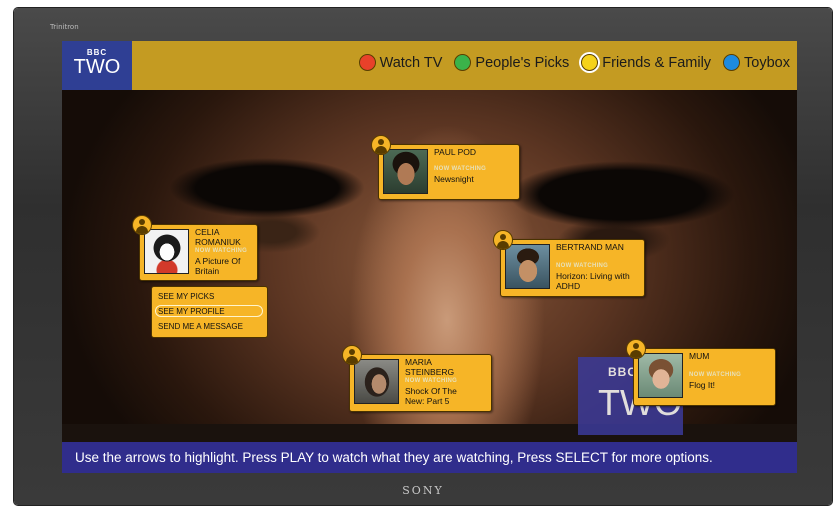 Image resolution: width=837 pixels, height=510 pixels. What do you see at coordinates (218, 266) in the screenshot?
I see `programme-title: A Picture Of Britain` at bounding box center [218, 266].